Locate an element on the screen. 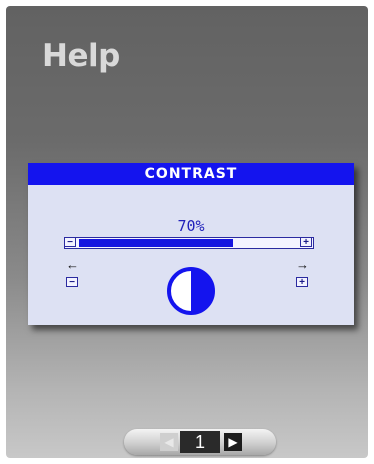  contrast-slider is located at coordinates (189, 243).